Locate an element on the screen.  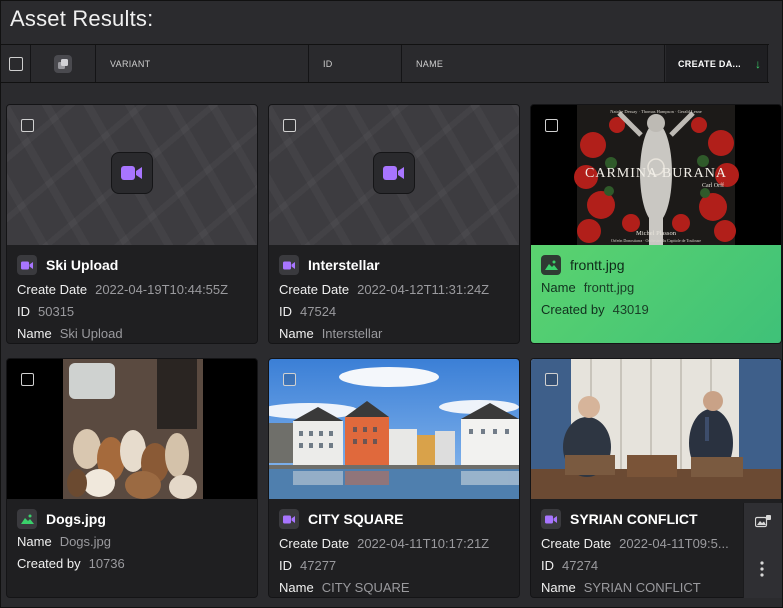
column-header-variant-label: VARIANT is located at coordinates (130, 63).